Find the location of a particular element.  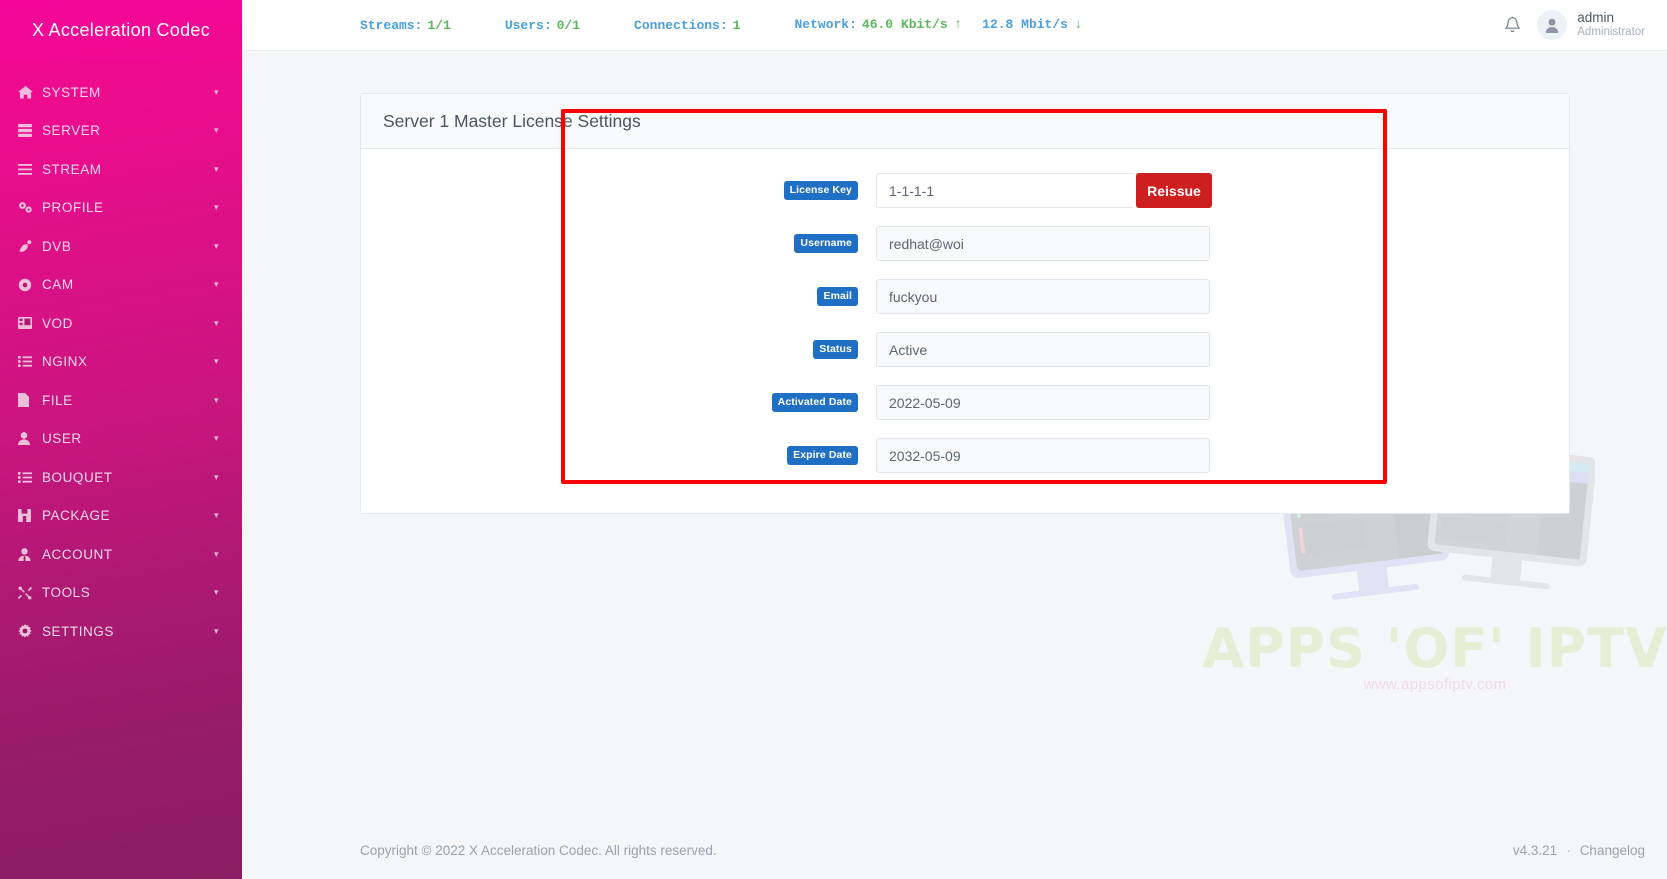

reissue-button: Reissue is located at coordinates (1174, 190).